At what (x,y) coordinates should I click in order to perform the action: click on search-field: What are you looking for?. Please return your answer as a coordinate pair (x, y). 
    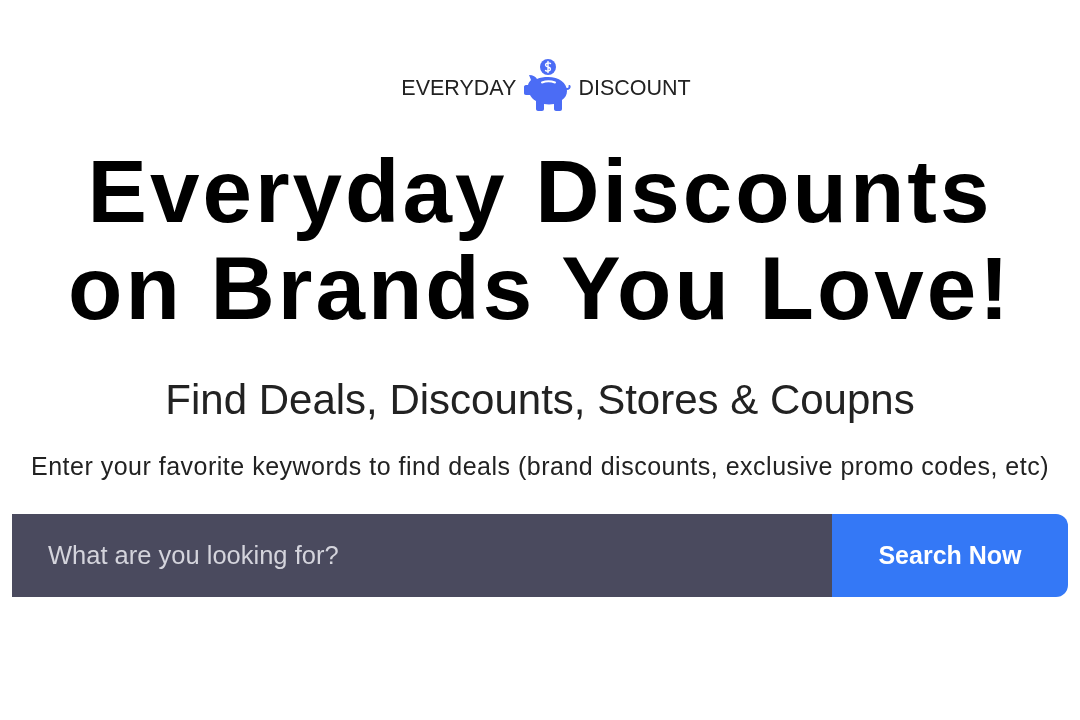
    Looking at the image, I should click on (422, 555).